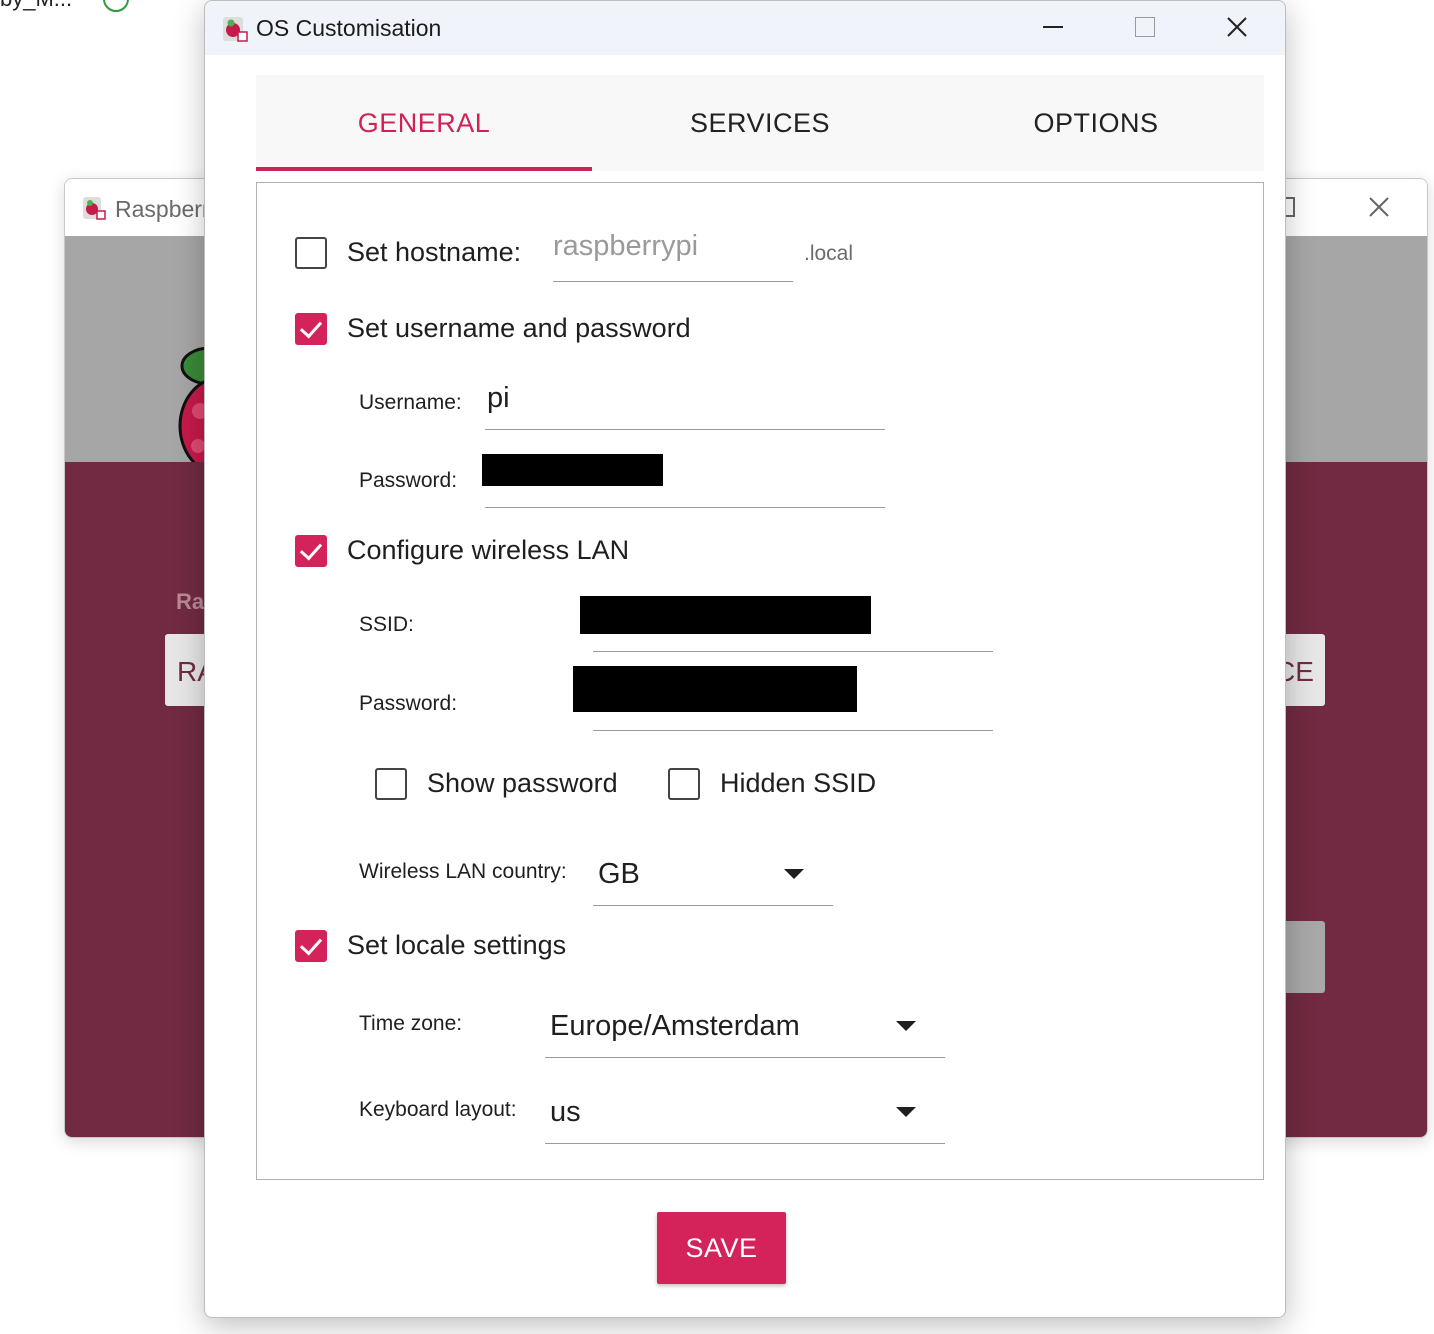 This screenshot has height=1334, width=1434. I want to click on set-username-password-checkbox, so click(311, 329).